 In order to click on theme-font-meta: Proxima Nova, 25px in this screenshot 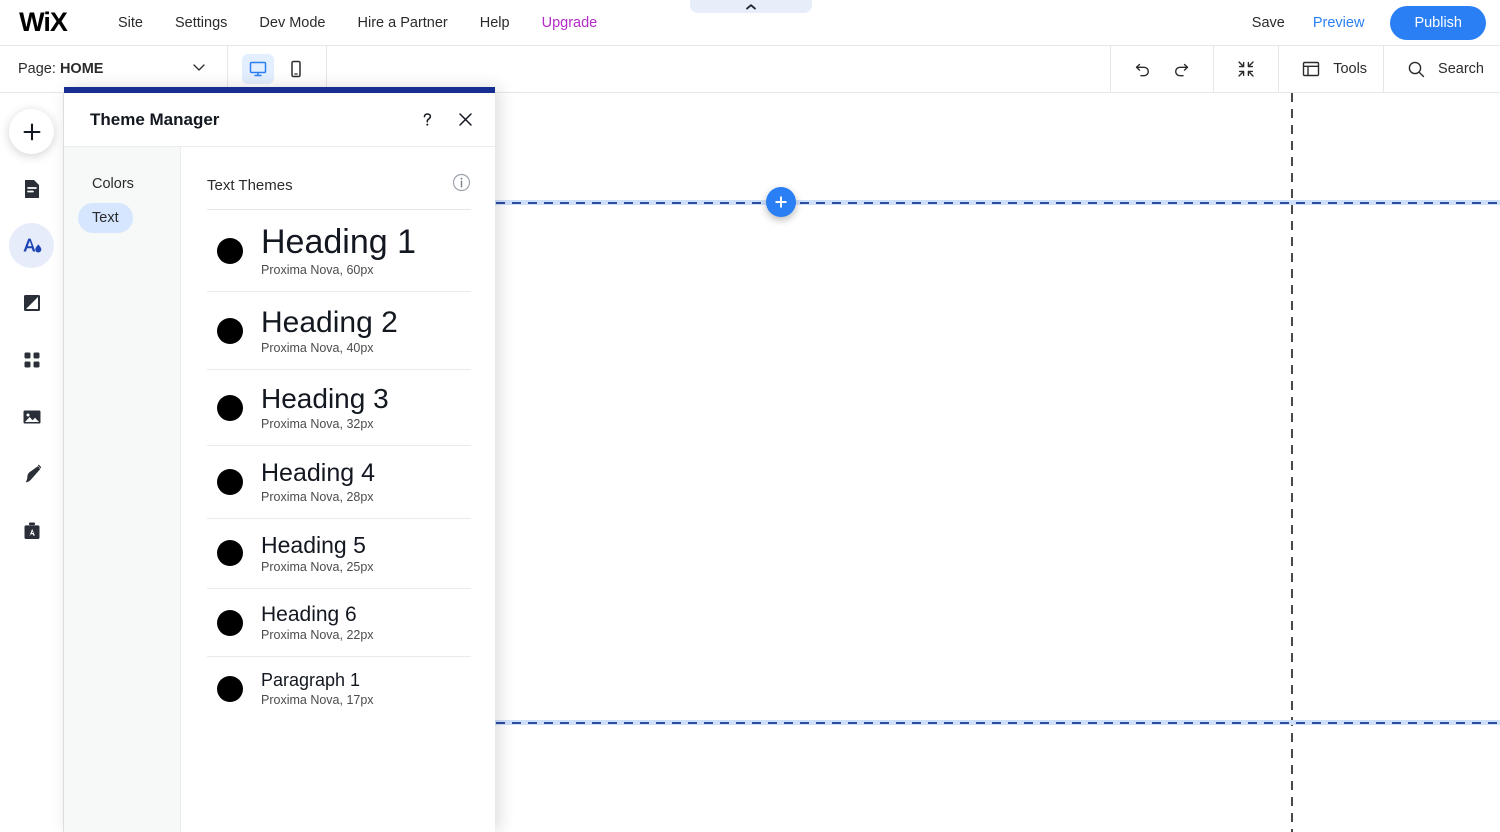, I will do `click(317, 566)`.